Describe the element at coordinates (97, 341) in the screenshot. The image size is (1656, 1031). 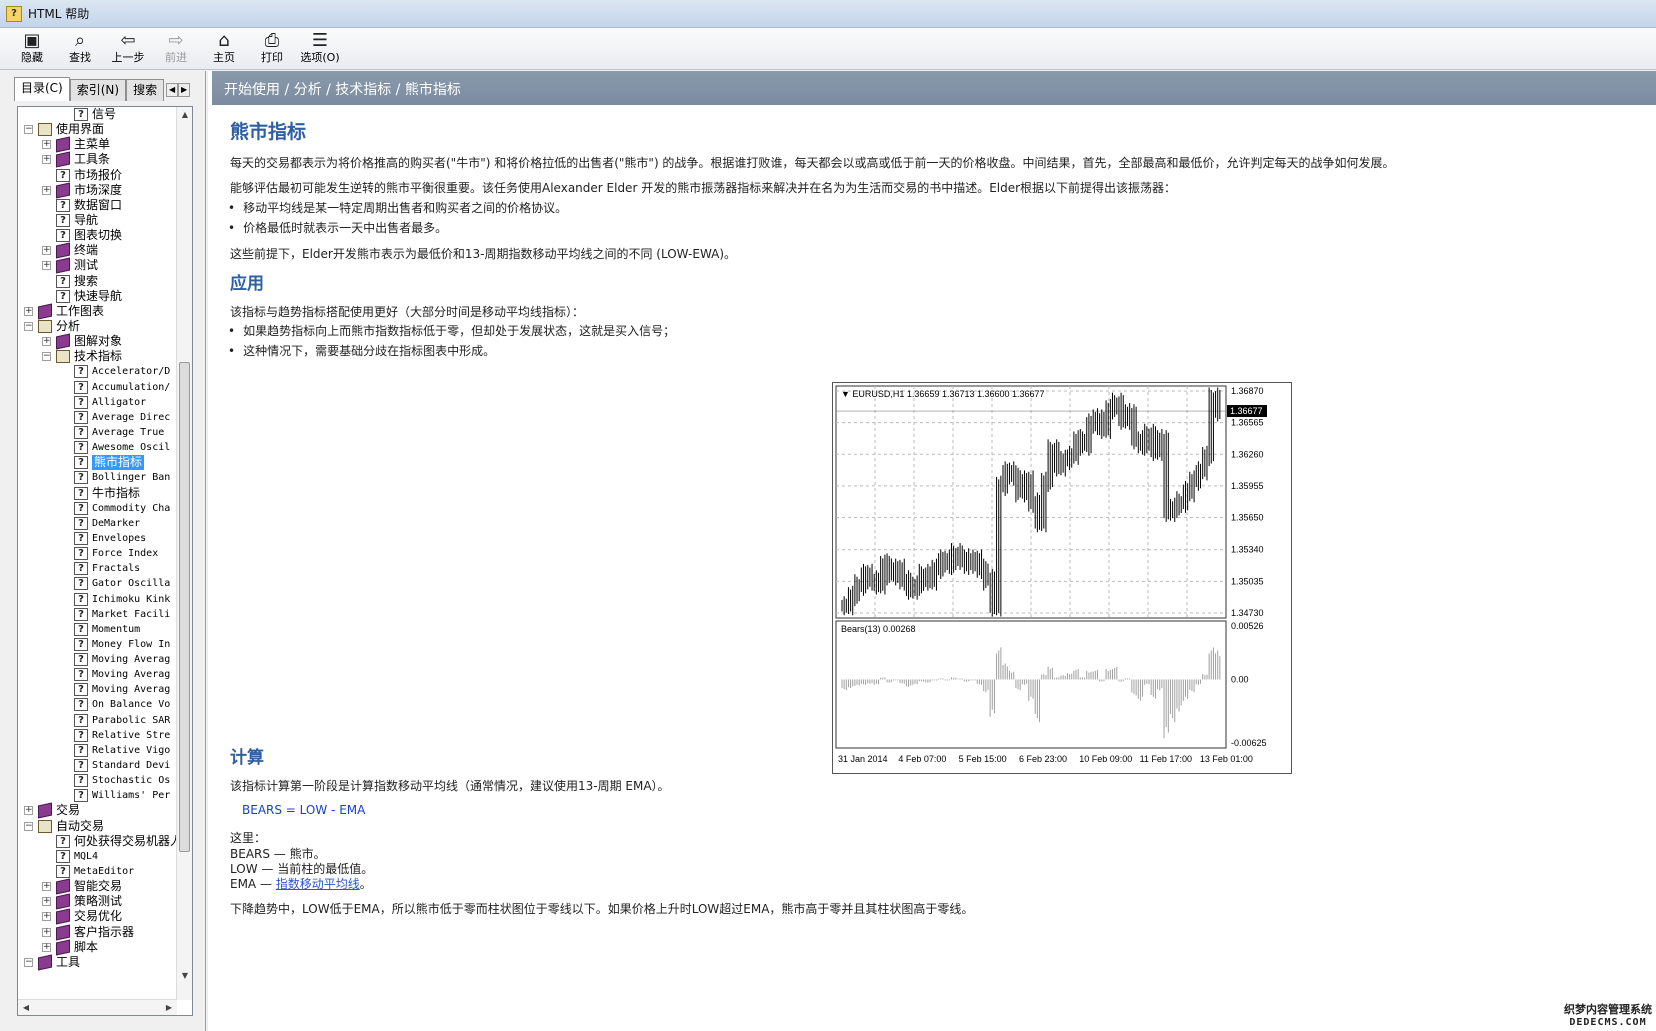
I see `tree-item: + 图解对象` at that location.